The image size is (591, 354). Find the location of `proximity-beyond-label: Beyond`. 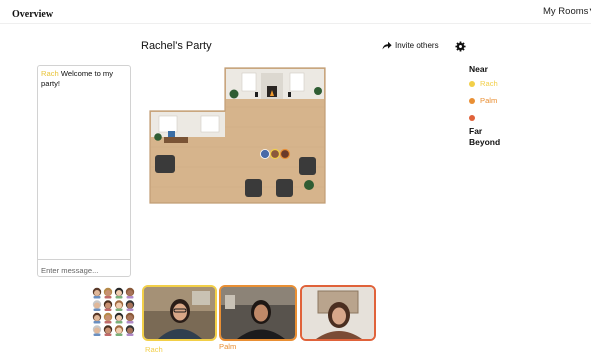

proximity-beyond-label: Beyond is located at coordinates (485, 142).